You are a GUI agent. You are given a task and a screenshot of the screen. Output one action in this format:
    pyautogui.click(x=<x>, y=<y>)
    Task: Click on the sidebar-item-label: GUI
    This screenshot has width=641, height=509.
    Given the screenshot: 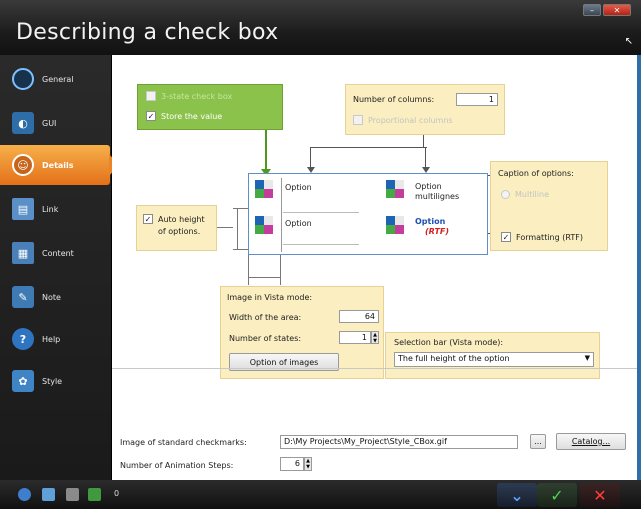 What is the action you would take?
    pyautogui.click(x=49, y=123)
    